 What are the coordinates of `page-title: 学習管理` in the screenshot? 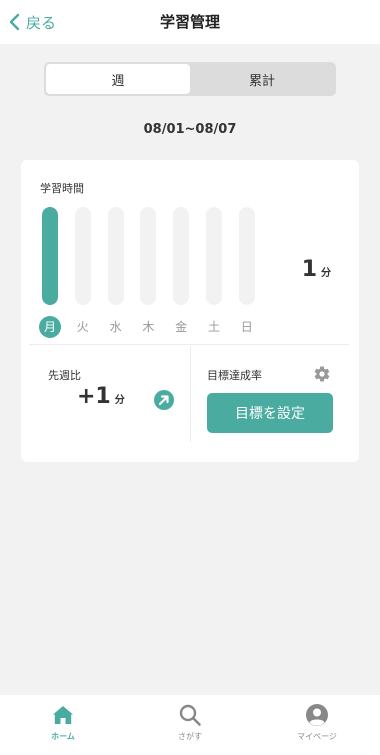 It's located at (189, 22).